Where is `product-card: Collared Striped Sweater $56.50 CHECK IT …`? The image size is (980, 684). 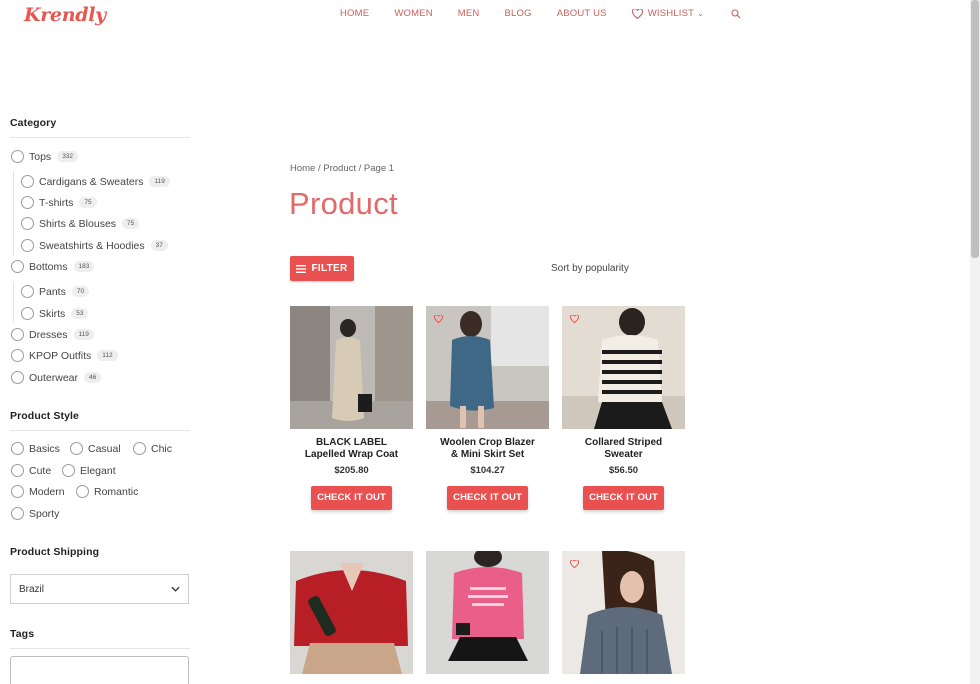 product-card: Collared Striped Sweater $56.50 CHECK IT … is located at coordinates (623, 408).